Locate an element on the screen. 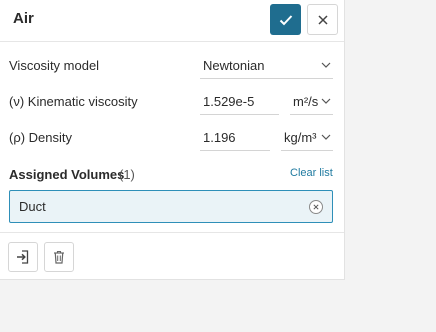  panel-title: Air is located at coordinates (23, 18).